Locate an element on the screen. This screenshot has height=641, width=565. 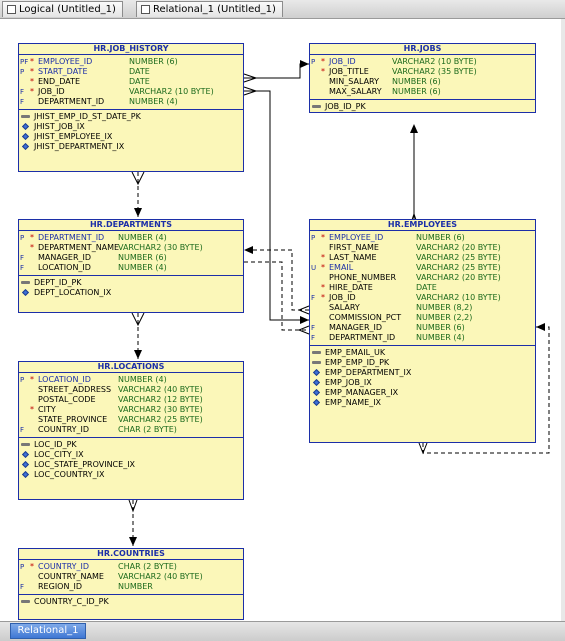
index-row: LOC_ID_PK is located at coordinates (131, 445).